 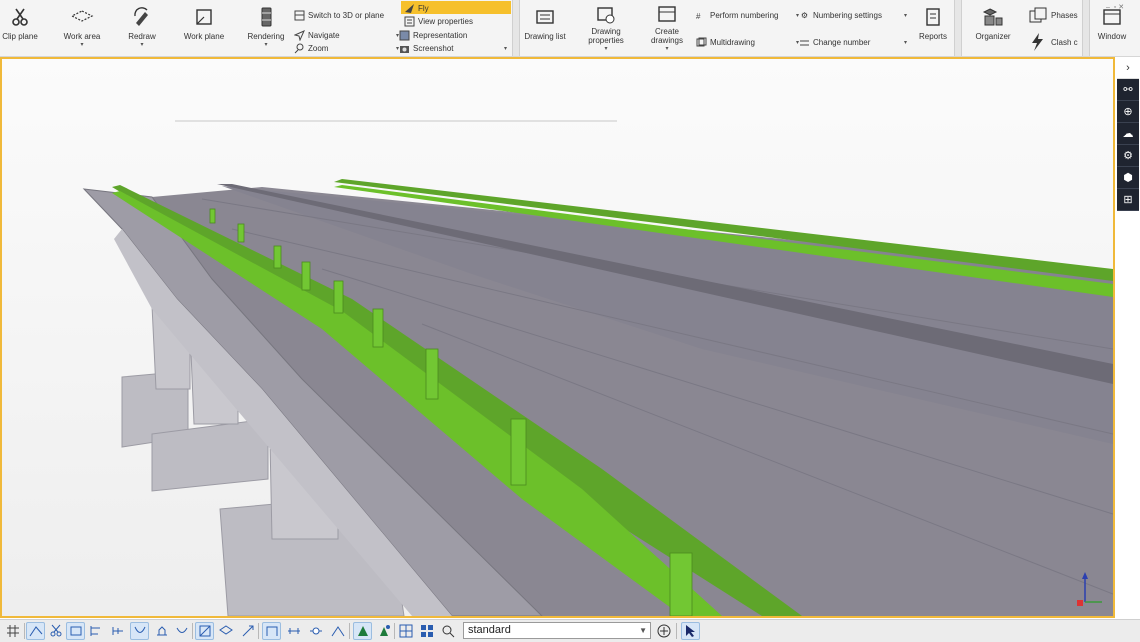 I want to click on properties-panel-button: ⚯, so click(x=1128, y=90).